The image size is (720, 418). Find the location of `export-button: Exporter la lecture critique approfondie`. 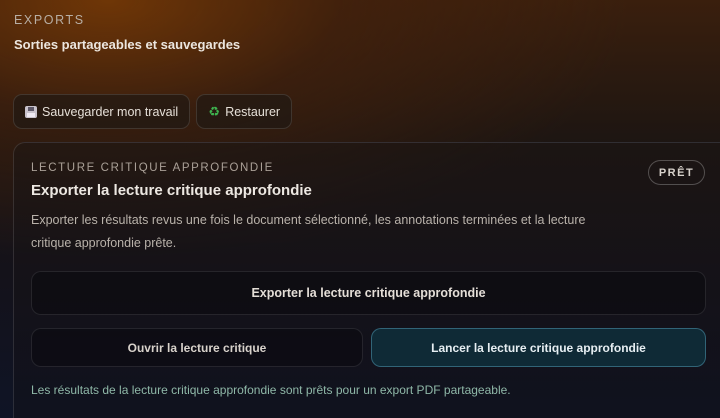

export-button: Exporter la lecture critique approfondie is located at coordinates (368, 293).